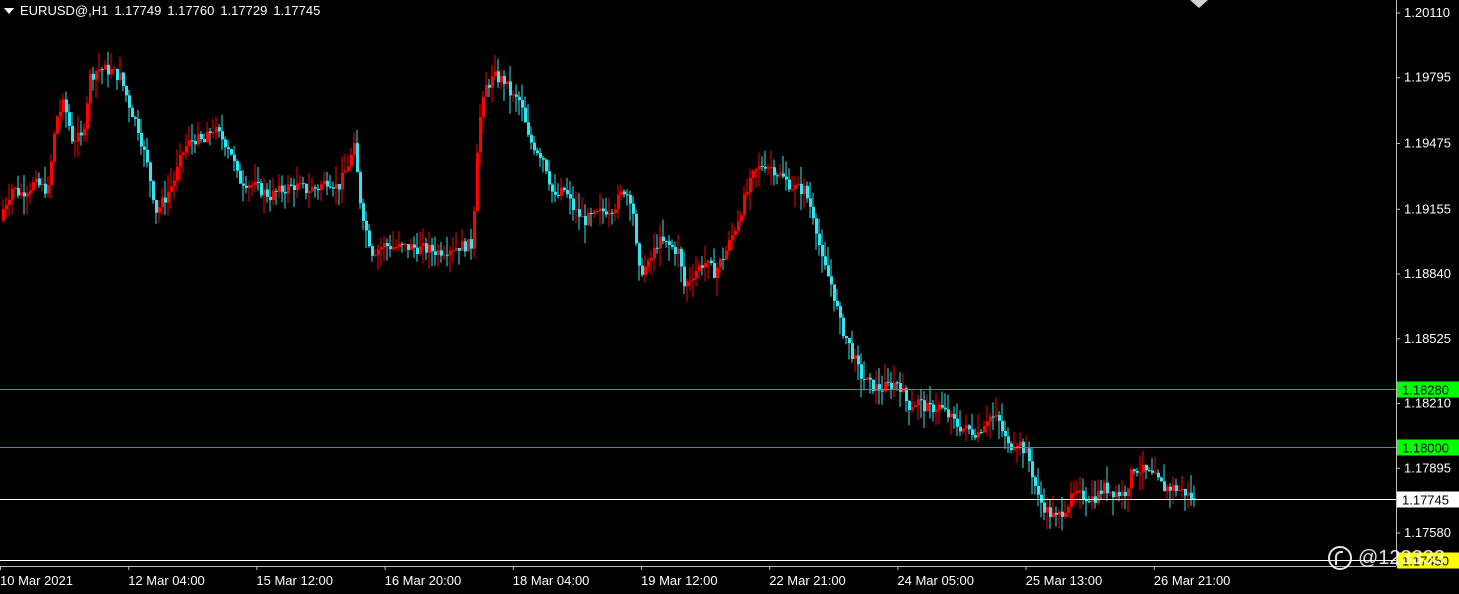 This screenshot has height=594, width=1459. Describe the element at coordinates (807, 580) in the screenshot. I see `x-tick-label: 22 Mar 21:00` at that location.